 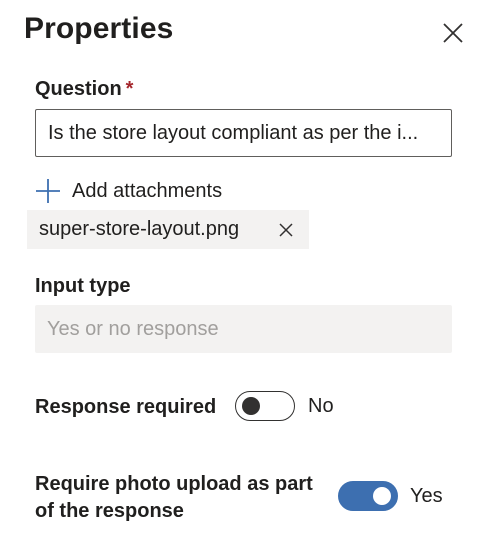 I want to click on remove-attachment-button, so click(x=286, y=230).